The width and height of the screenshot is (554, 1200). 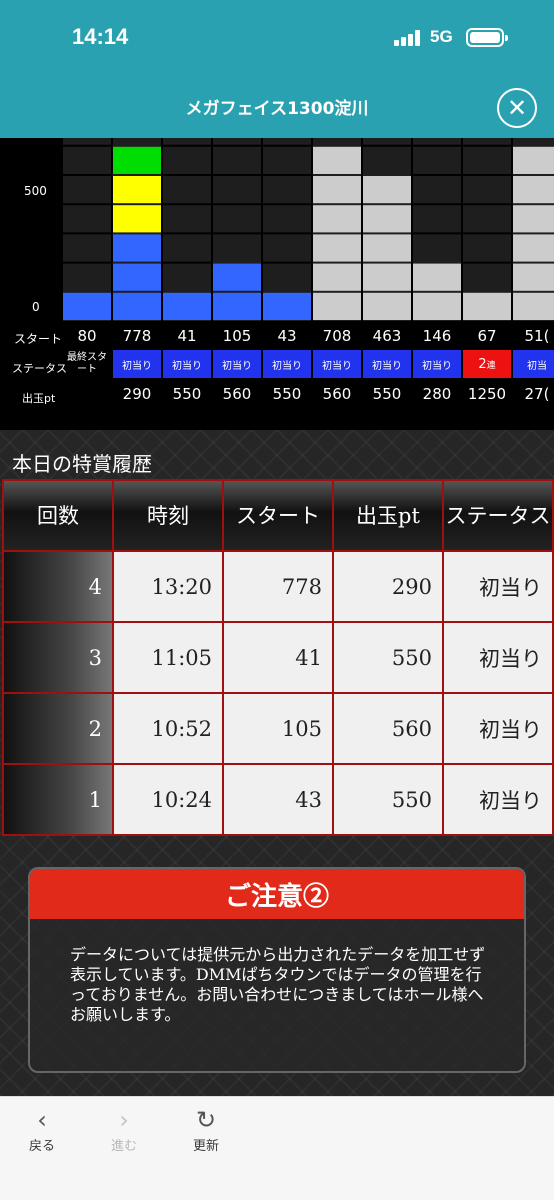 What do you see at coordinates (533, 364) in the screenshot?
I see `status-badge: 初当` at bounding box center [533, 364].